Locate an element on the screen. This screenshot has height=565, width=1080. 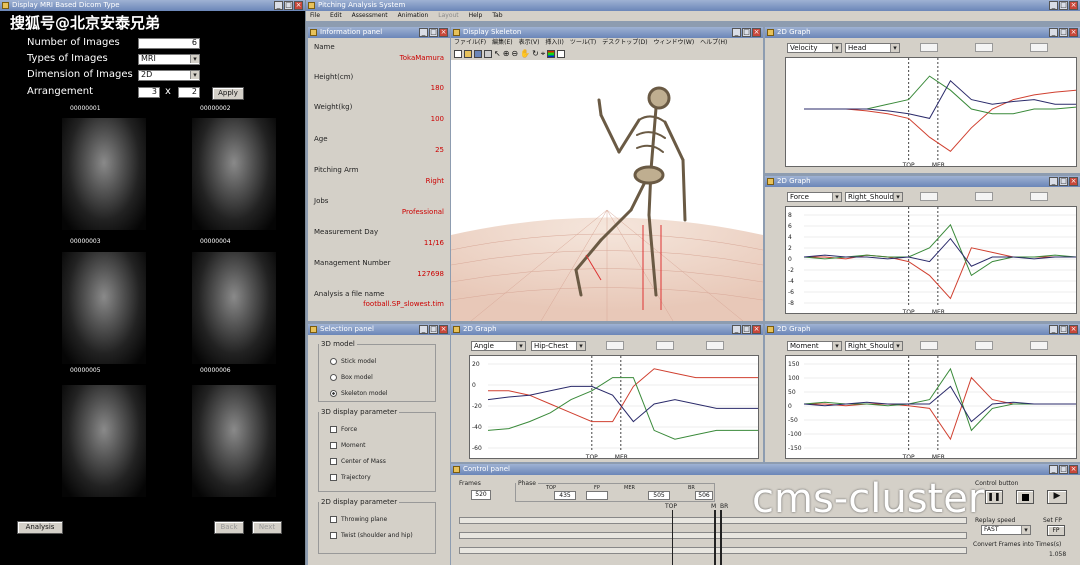
stop-button is located at coordinates (1025, 497).